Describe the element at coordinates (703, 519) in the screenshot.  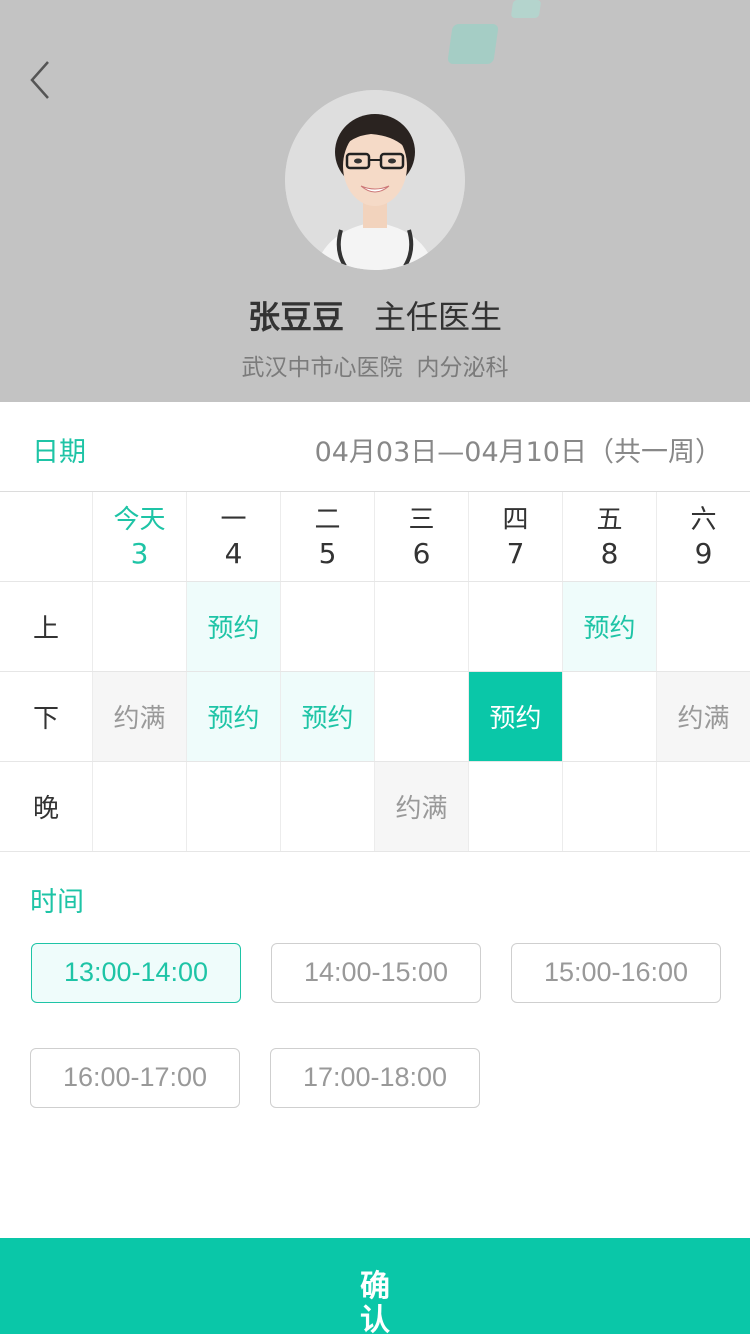
I see `weekday-label: 六` at that location.